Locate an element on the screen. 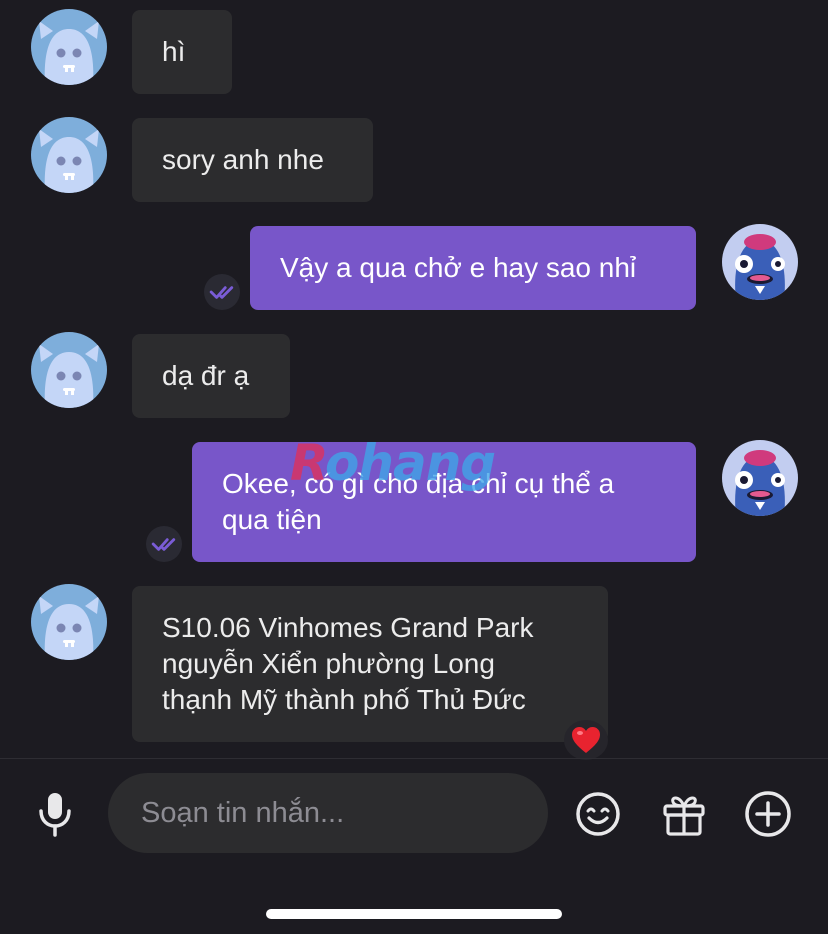 This screenshot has width=828, height=934. outgoing-message: Vậy a qua chở e hay sao nhỉ is located at coordinates (473, 268).